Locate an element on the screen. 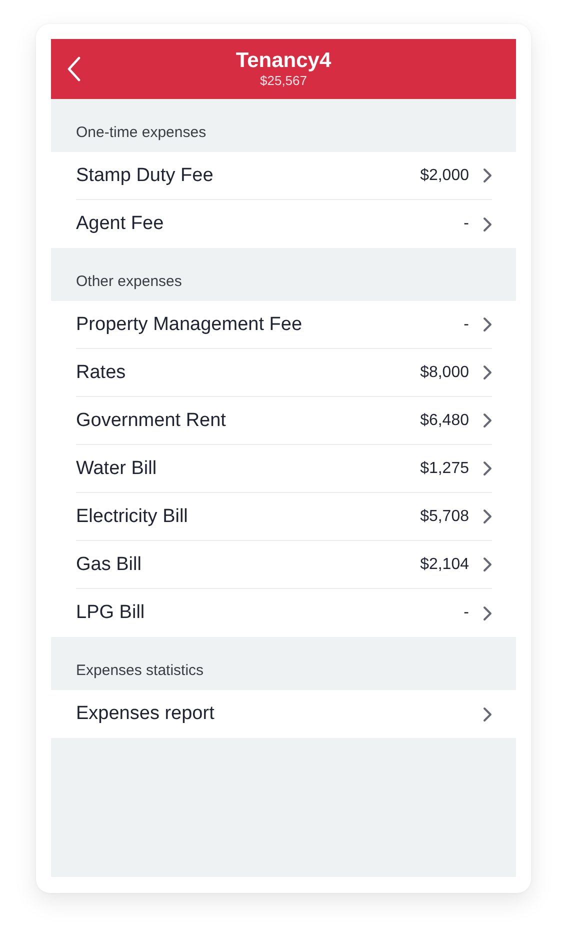 This screenshot has height=942, width=567. expense-row: Rates $8,000 is located at coordinates (284, 373).